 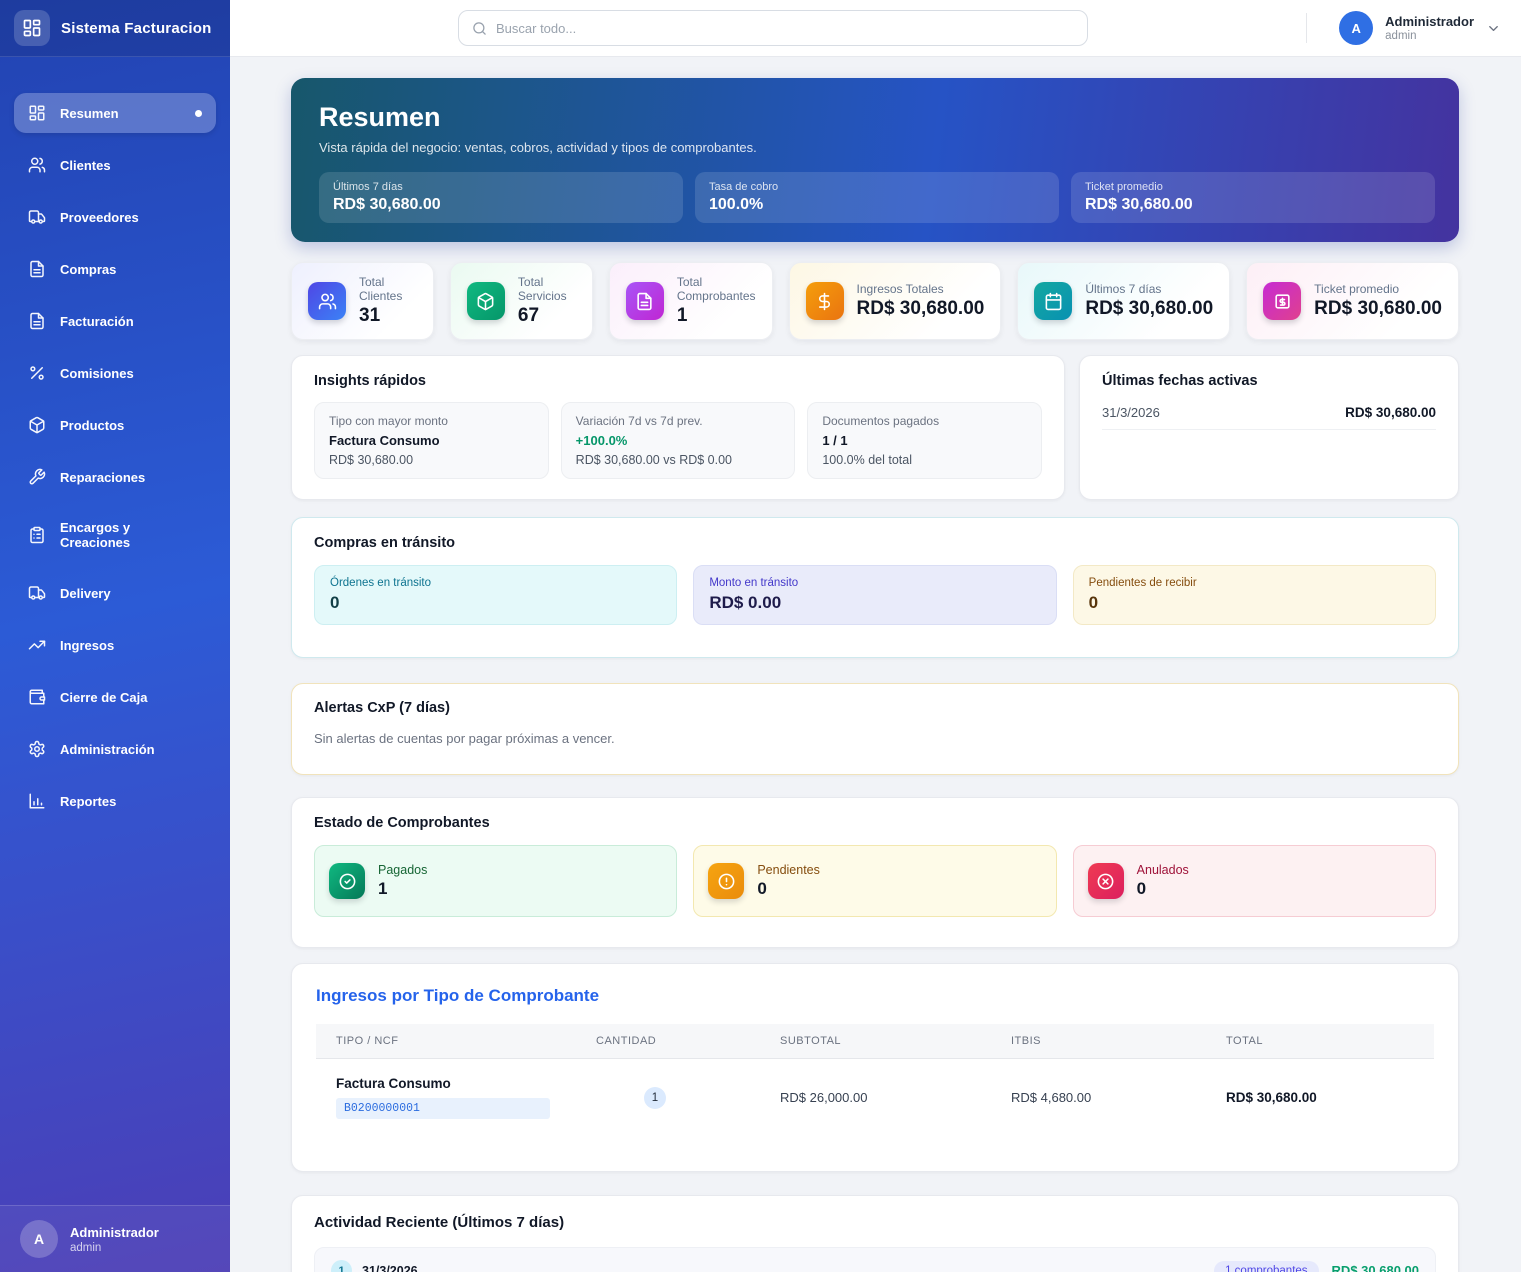 I want to click on actividad-row: 1 31/3/2026 1 comprobantes RD$ 30,680.00, so click(x=875, y=1259).